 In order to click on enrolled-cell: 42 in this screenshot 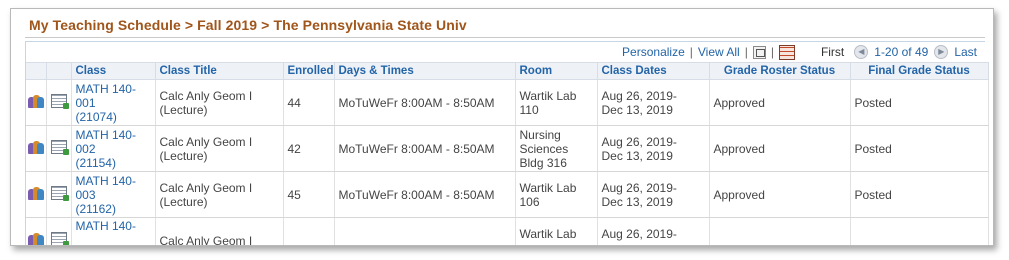, I will do `click(309, 148)`.